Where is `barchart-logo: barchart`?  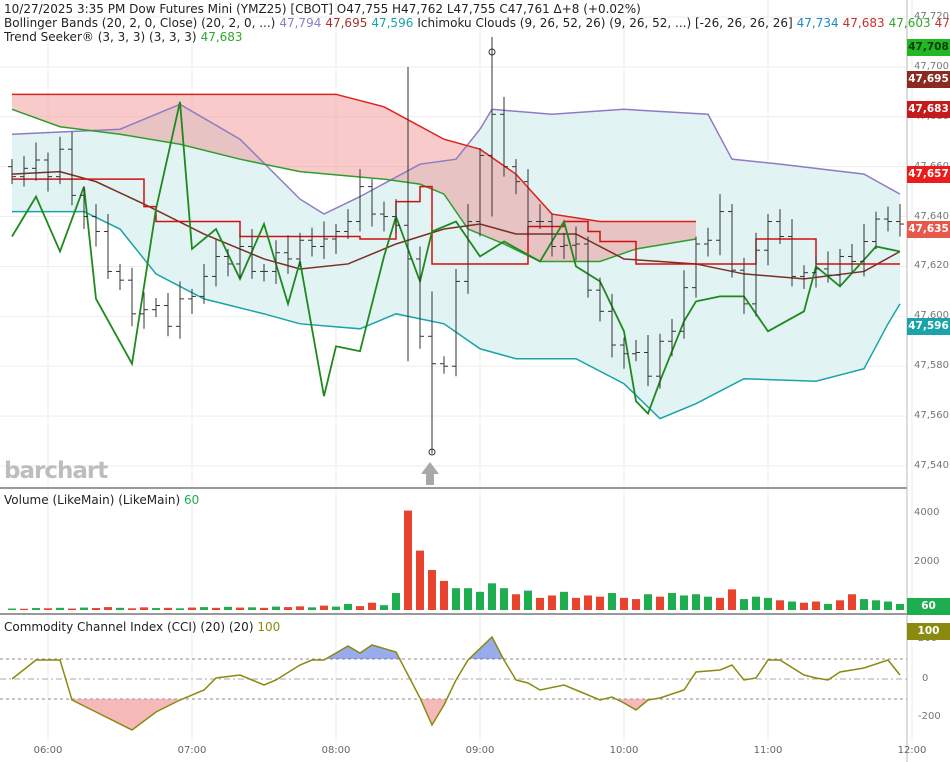 barchart-logo: barchart is located at coordinates (56, 471).